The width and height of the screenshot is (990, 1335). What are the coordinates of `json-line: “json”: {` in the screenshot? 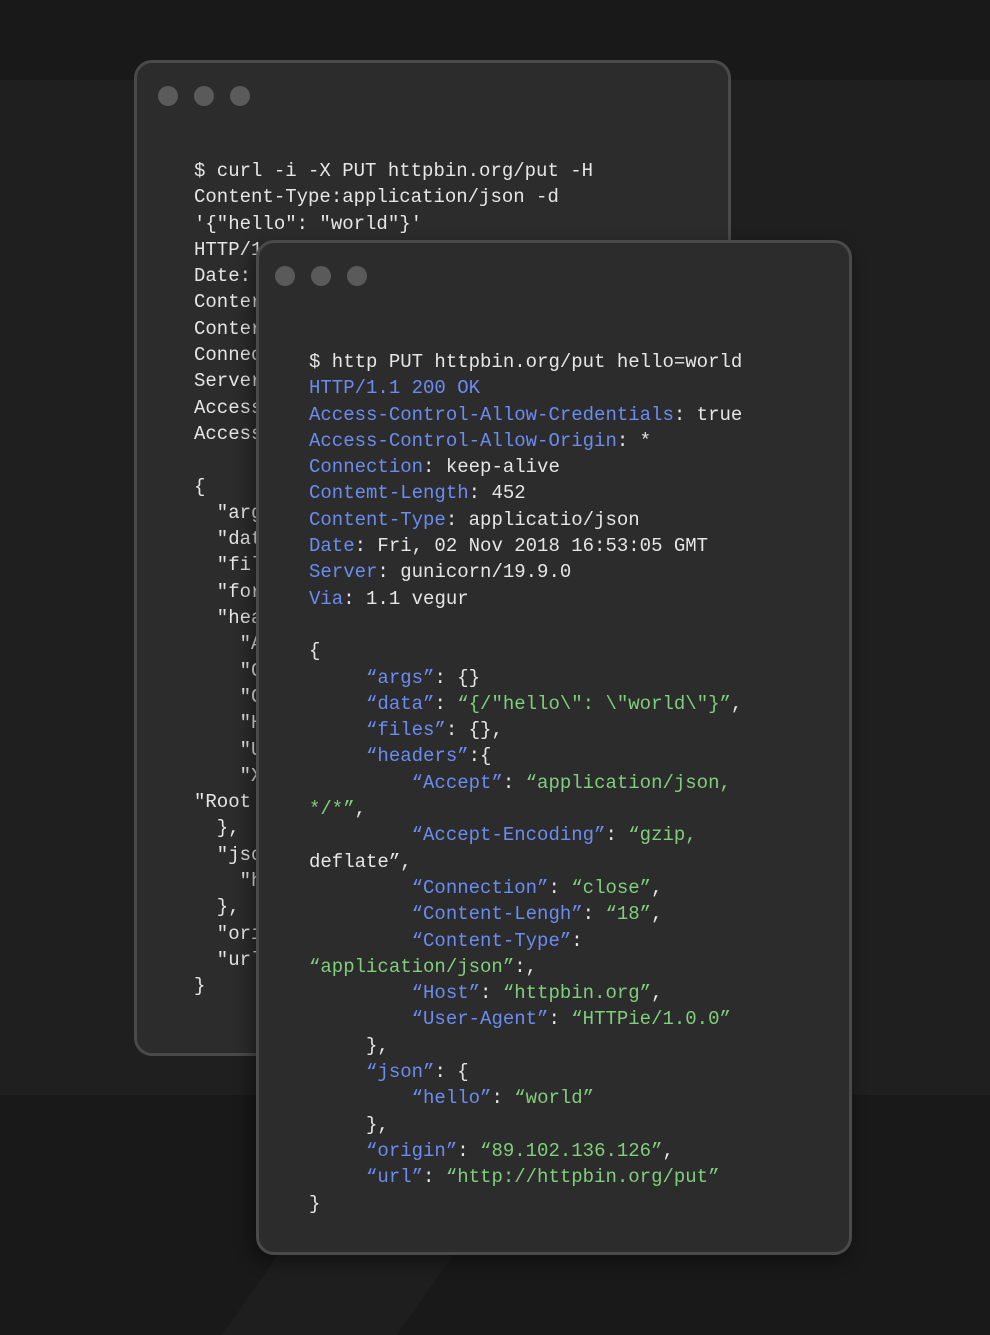 It's located at (417, 1072).